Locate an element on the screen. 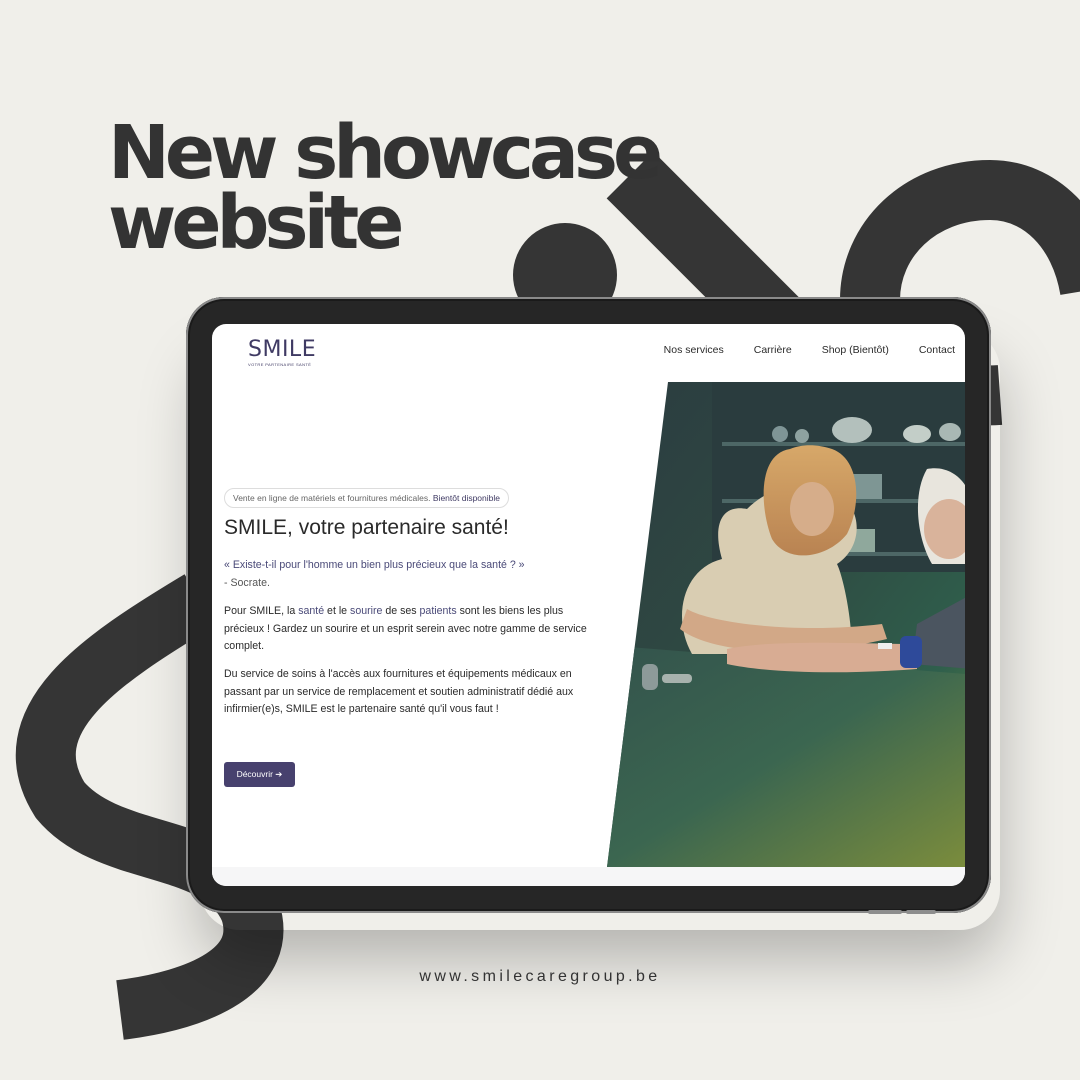  hero-title: SMILE, votre partenaire santé! is located at coordinates (366, 527).